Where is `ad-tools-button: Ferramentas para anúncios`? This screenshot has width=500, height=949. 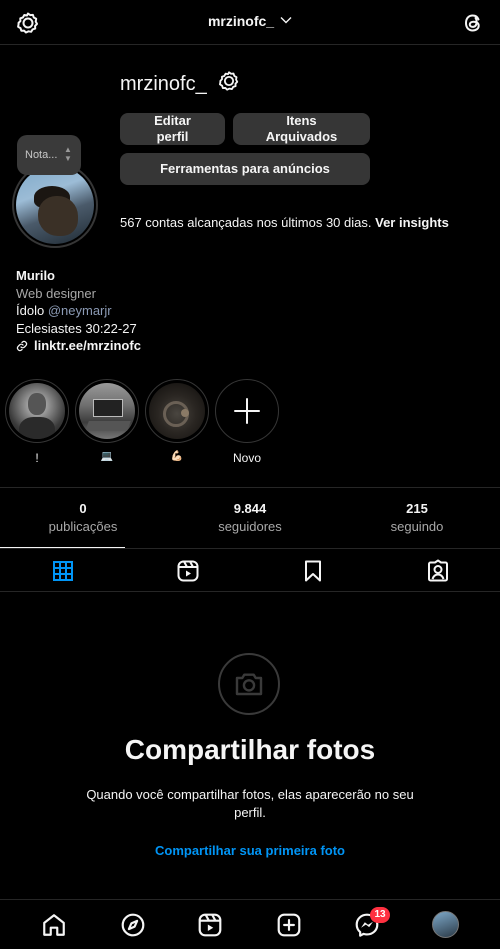 ad-tools-button: Ferramentas para anúncios is located at coordinates (245, 169).